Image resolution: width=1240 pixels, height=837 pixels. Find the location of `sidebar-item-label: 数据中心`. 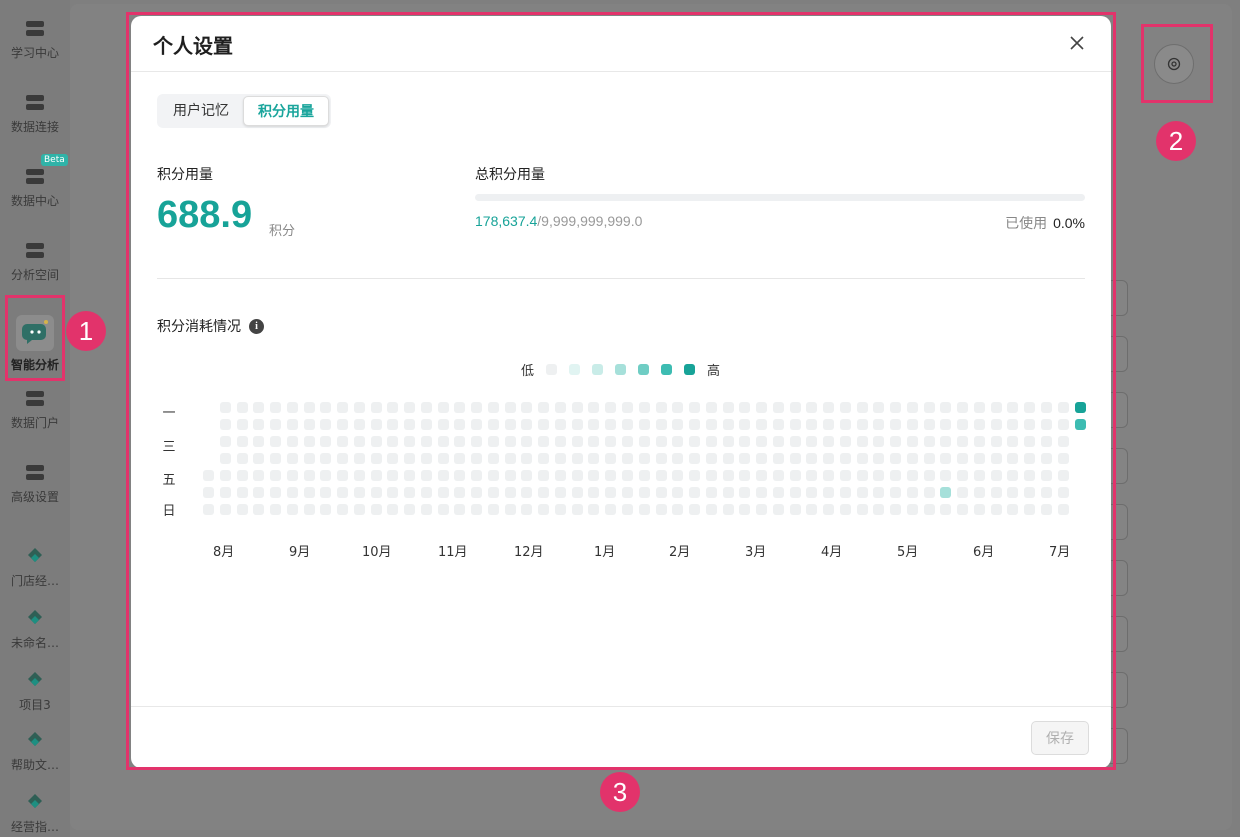

sidebar-item-label: 数据中心 is located at coordinates (34, 201).